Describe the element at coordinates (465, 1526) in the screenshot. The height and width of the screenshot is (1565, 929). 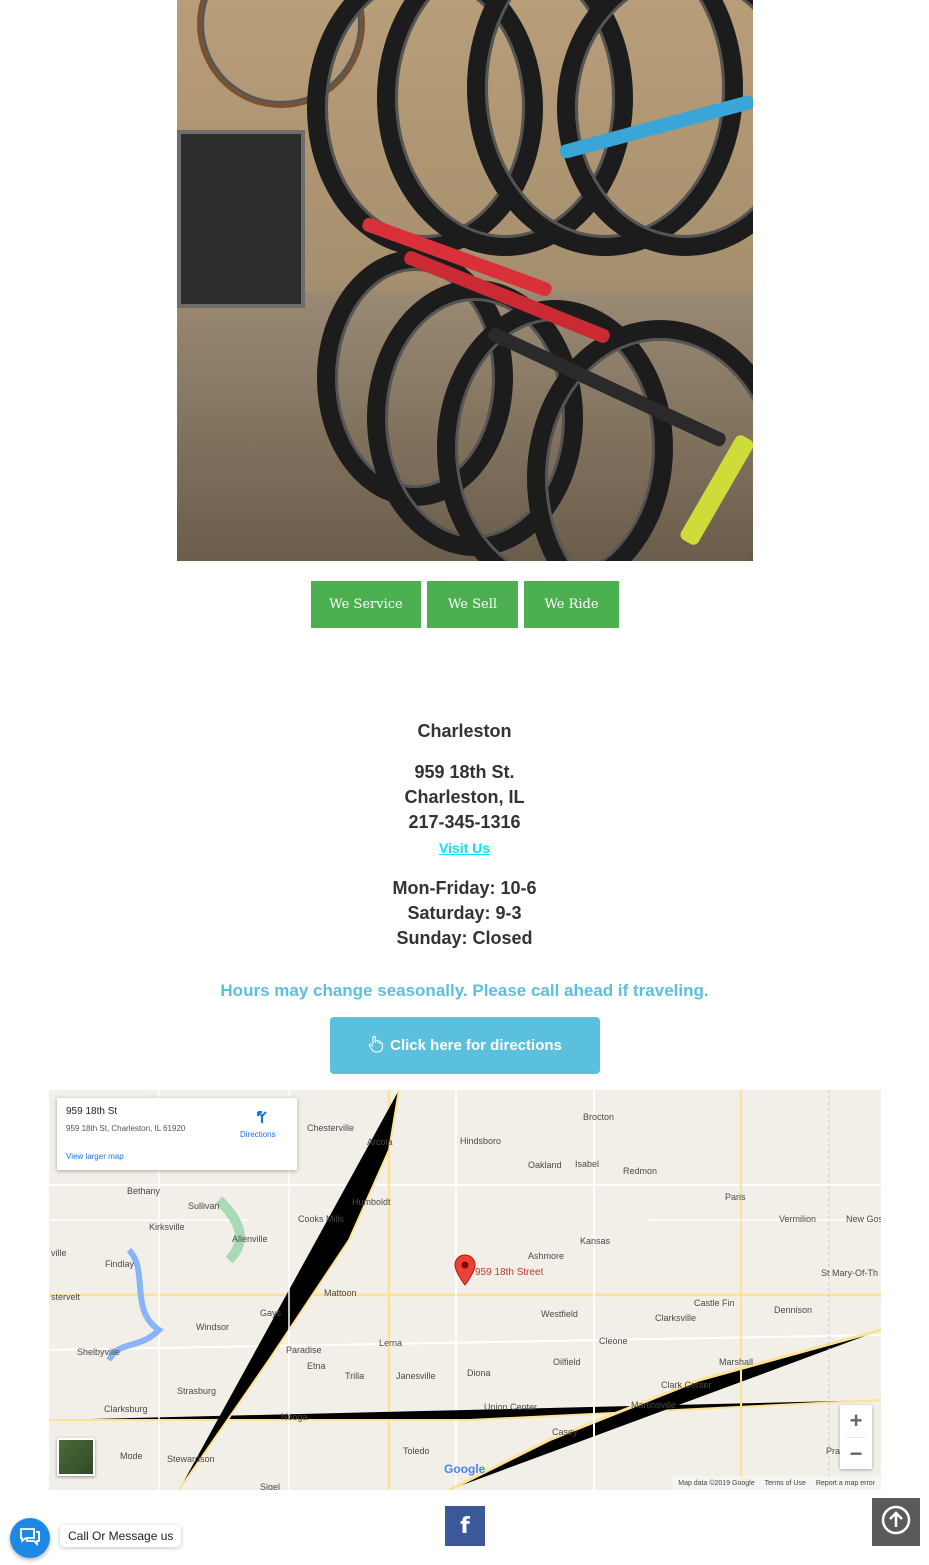
I see `facebook-icon: f` at that location.